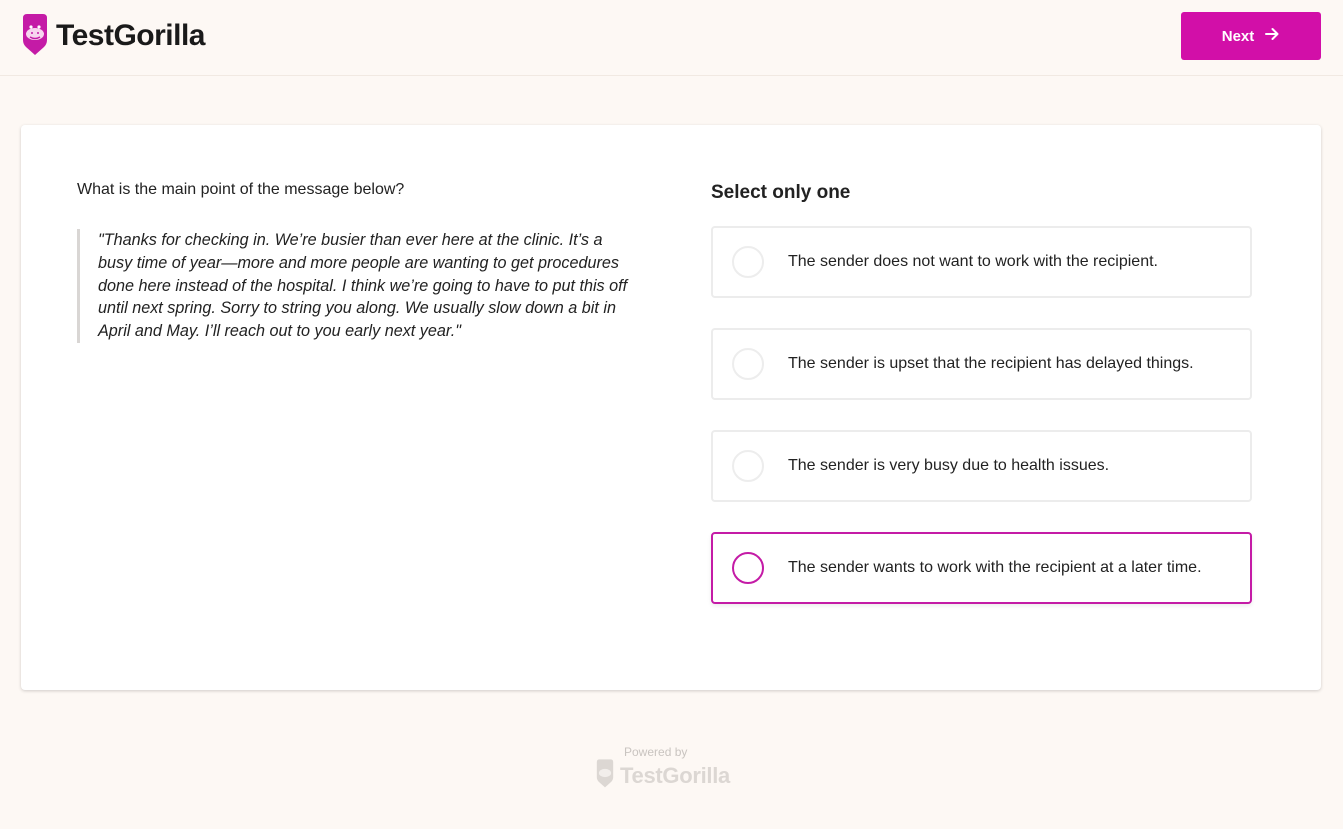 This screenshot has width=1343, height=829. Describe the element at coordinates (781, 192) in the screenshot. I see `select-instruction: Select only one` at that location.